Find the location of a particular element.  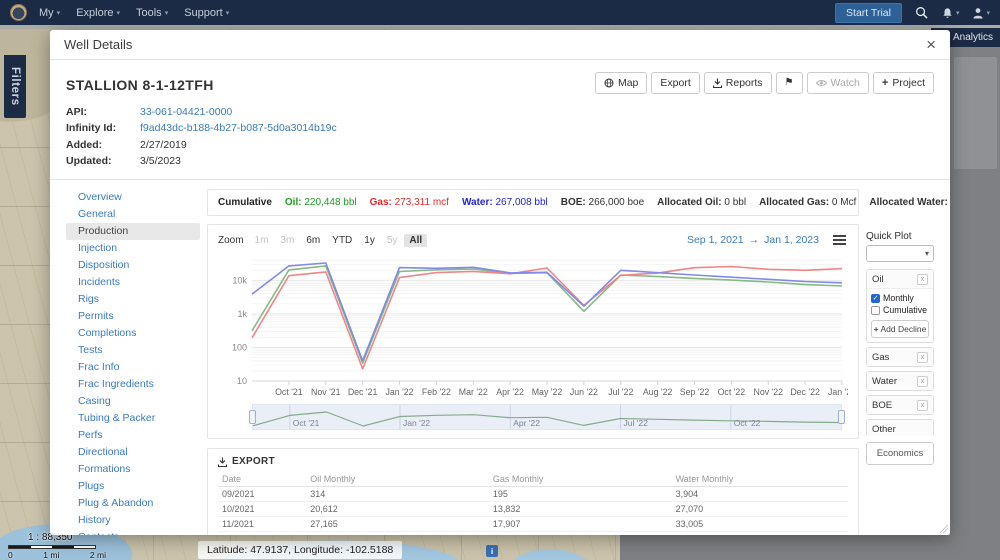

button-label: Reports is located at coordinates (744, 83).